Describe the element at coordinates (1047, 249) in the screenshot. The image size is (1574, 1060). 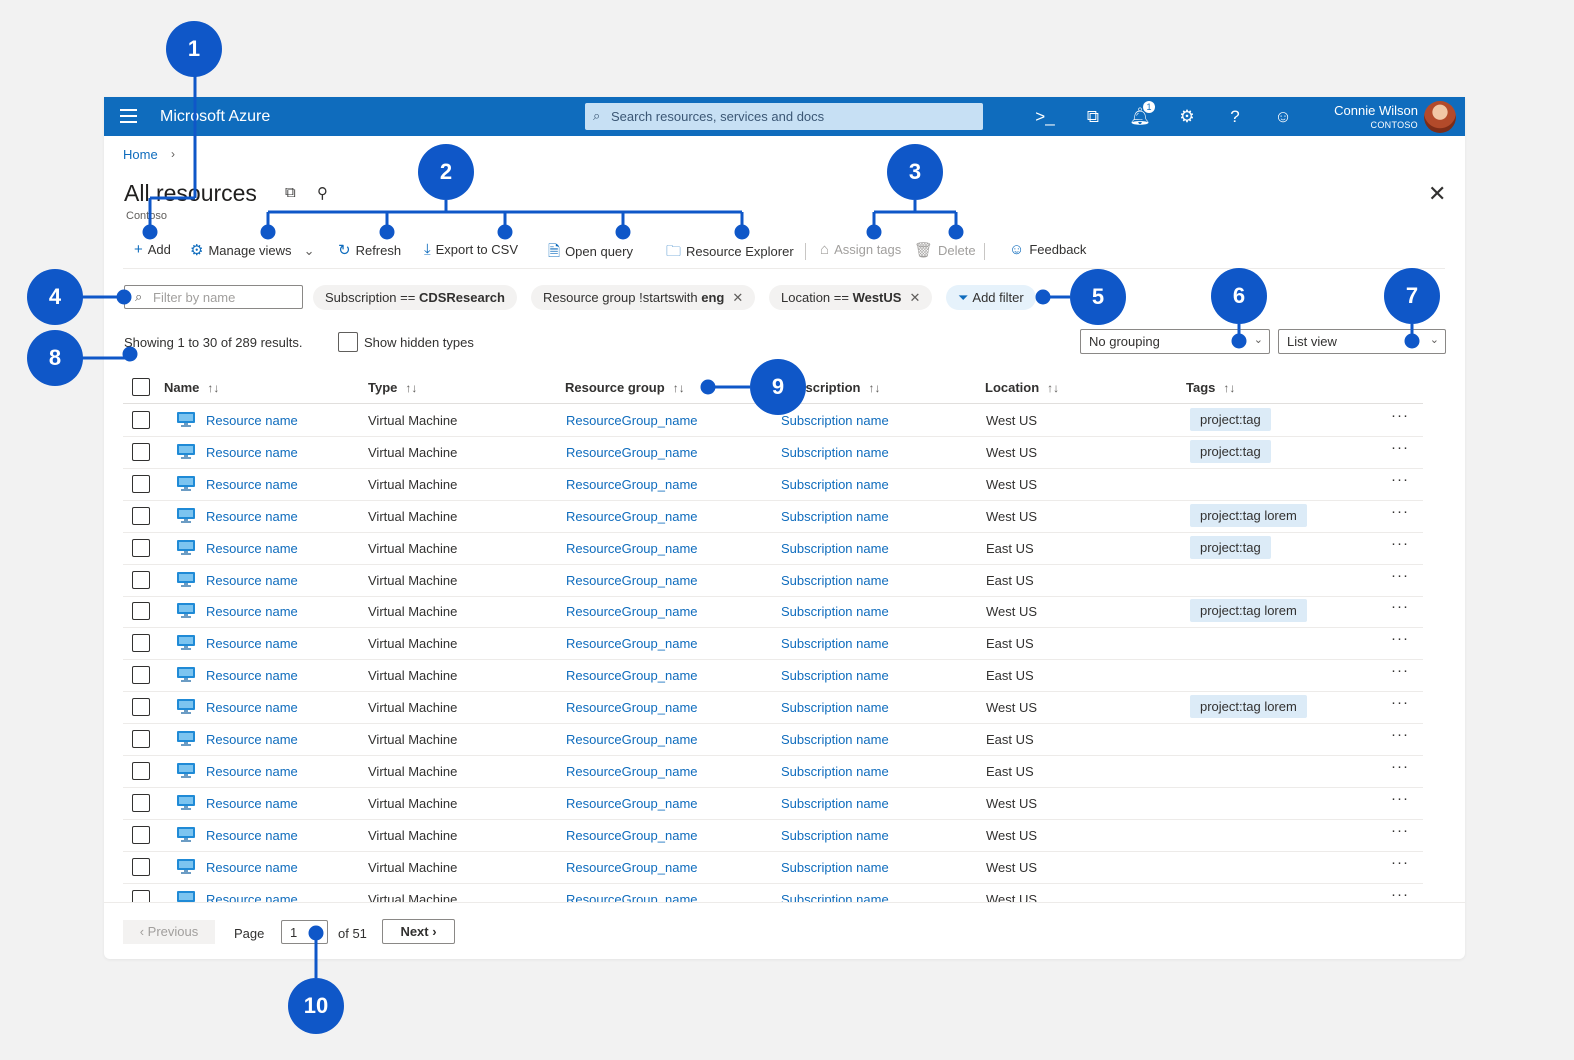
I see `feedback-button: ☺ Feedback` at that location.